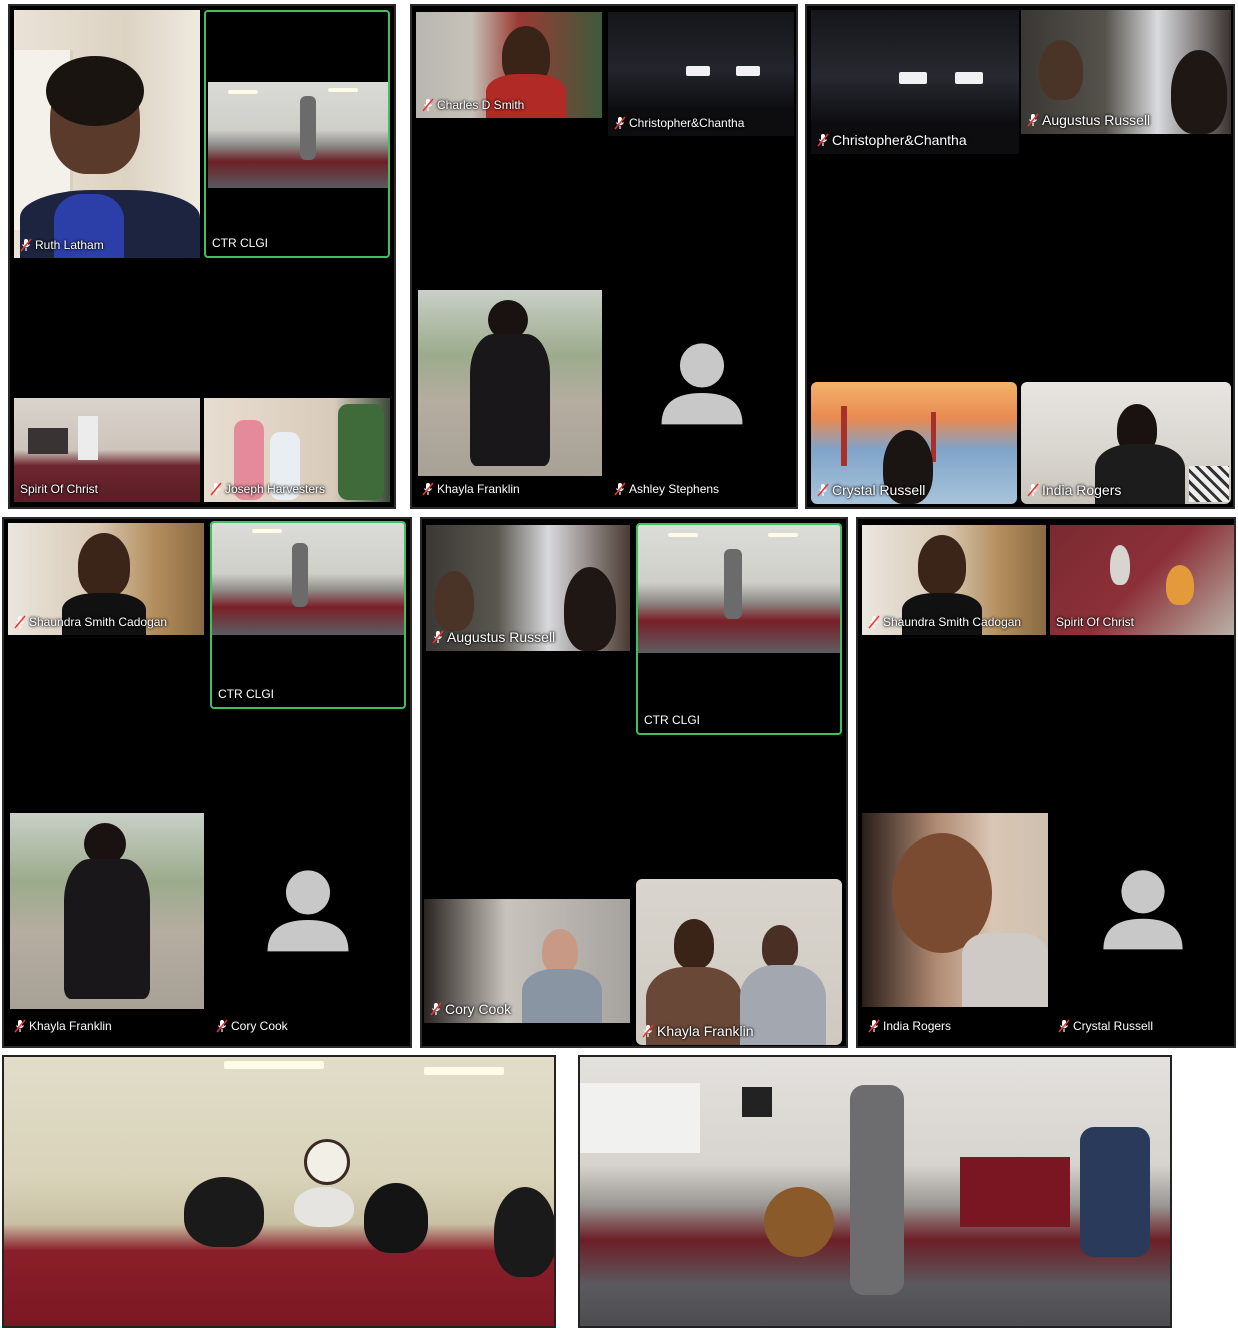 The width and height of the screenshot is (1238, 1328). I want to click on bridge-video, so click(844, 436).